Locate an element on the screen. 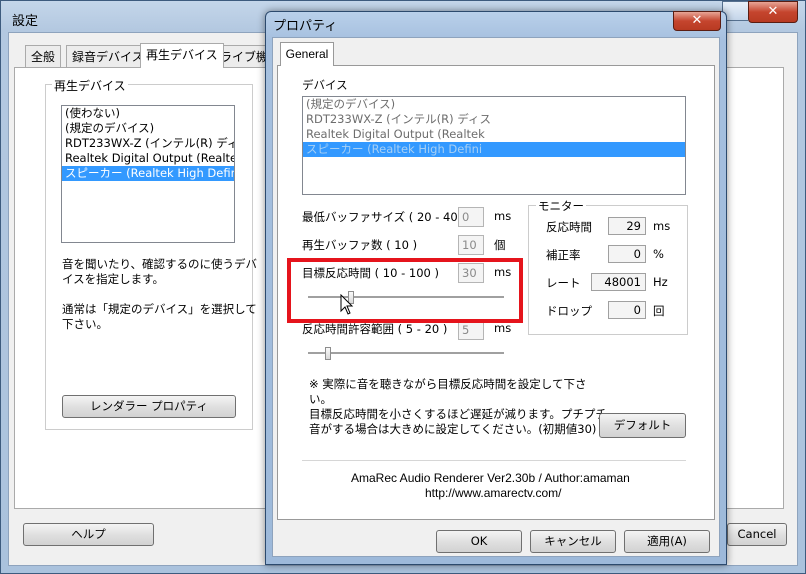  default-button: デフォルト is located at coordinates (642, 425).